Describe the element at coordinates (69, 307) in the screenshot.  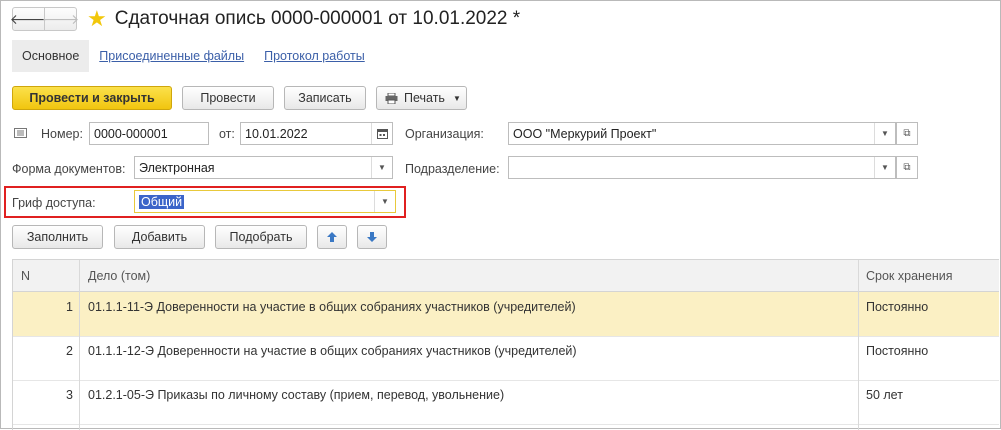
I see `row-number: 1` at that location.